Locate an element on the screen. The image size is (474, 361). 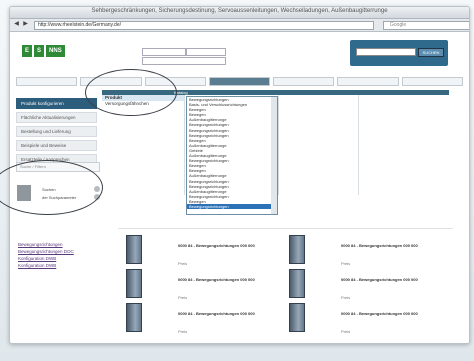
listbox-option: Bewegungsrichtungen is located at coordinates (232, 206).